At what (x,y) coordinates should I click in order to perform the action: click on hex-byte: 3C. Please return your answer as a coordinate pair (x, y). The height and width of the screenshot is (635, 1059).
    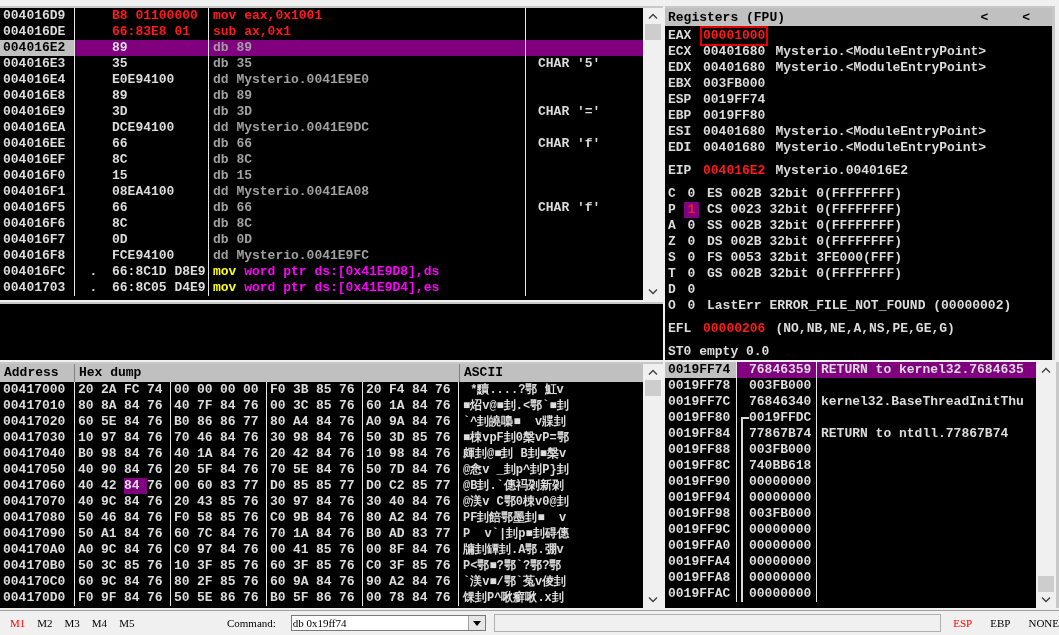
    Looking at the image, I should click on (112, 566).